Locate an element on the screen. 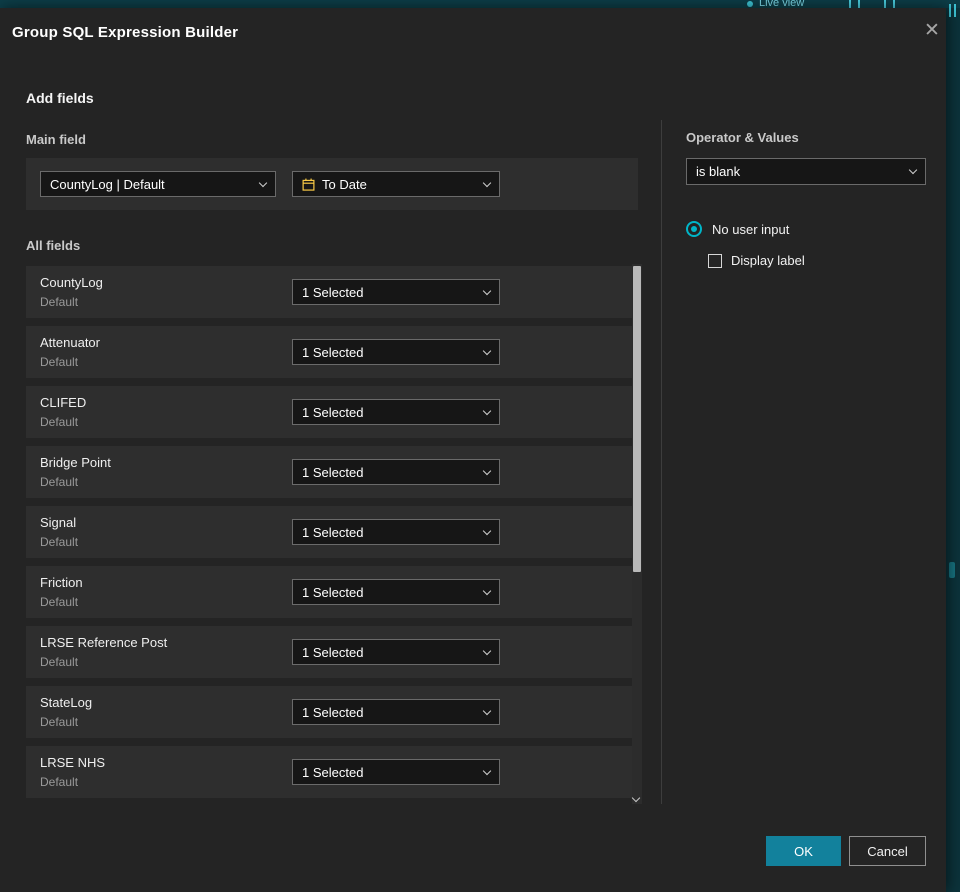 This screenshot has height=892, width=960. field-row: LRSE Reference Post Default 1 Selected is located at coordinates (332, 652).